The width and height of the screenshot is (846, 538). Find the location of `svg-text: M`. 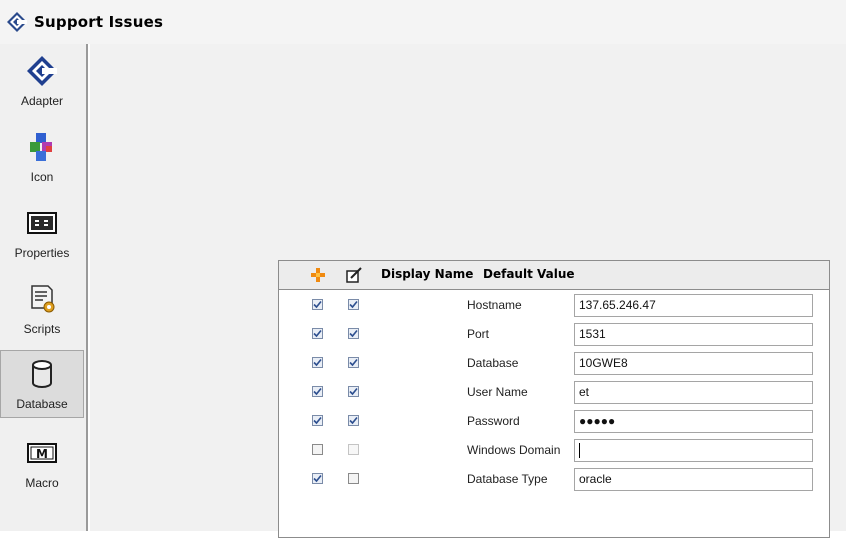

svg-text: M is located at coordinates (42, 454).